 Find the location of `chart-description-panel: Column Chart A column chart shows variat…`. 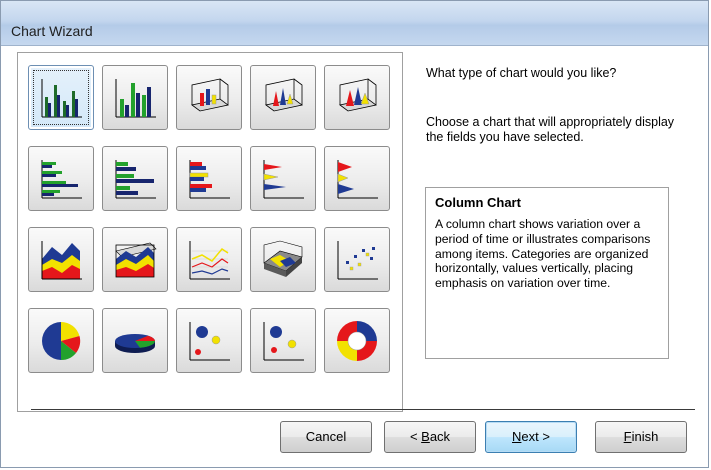

chart-description-panel: Column Chart A column chart shows variat… is located at coordinates (547, 273).